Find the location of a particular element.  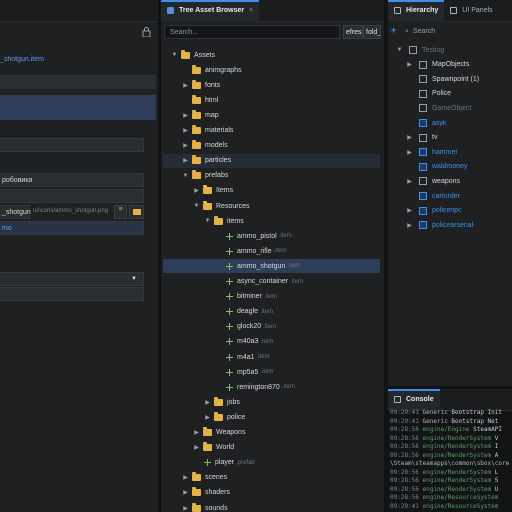

tree-item: ▶ shaders is located at coordinates (271, 493).